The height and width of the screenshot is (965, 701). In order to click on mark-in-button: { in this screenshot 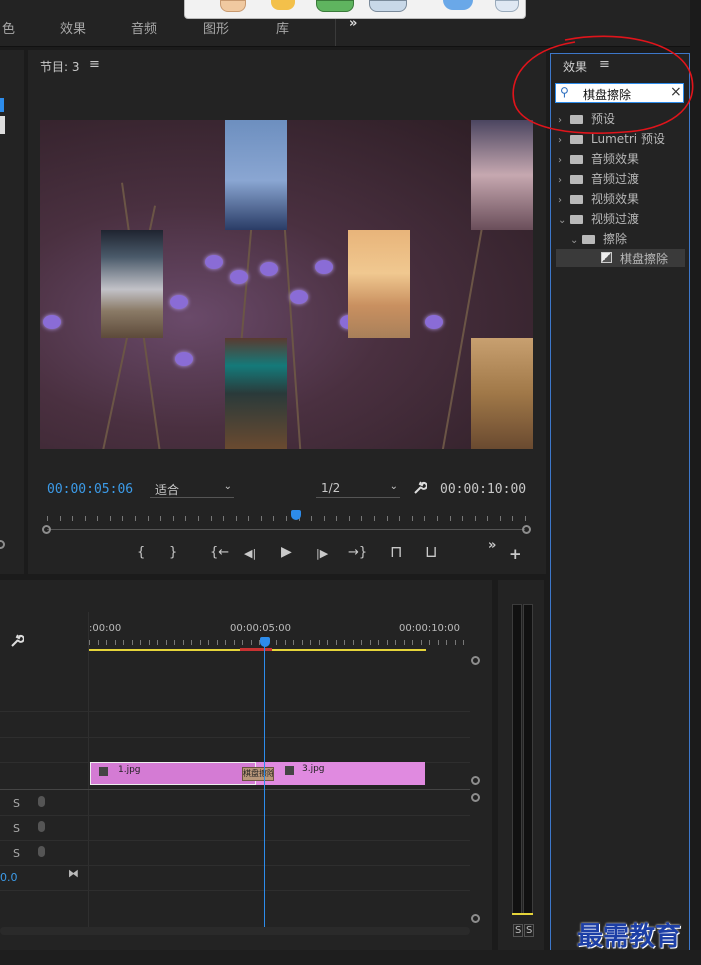, I will do `click(141, 552)`.